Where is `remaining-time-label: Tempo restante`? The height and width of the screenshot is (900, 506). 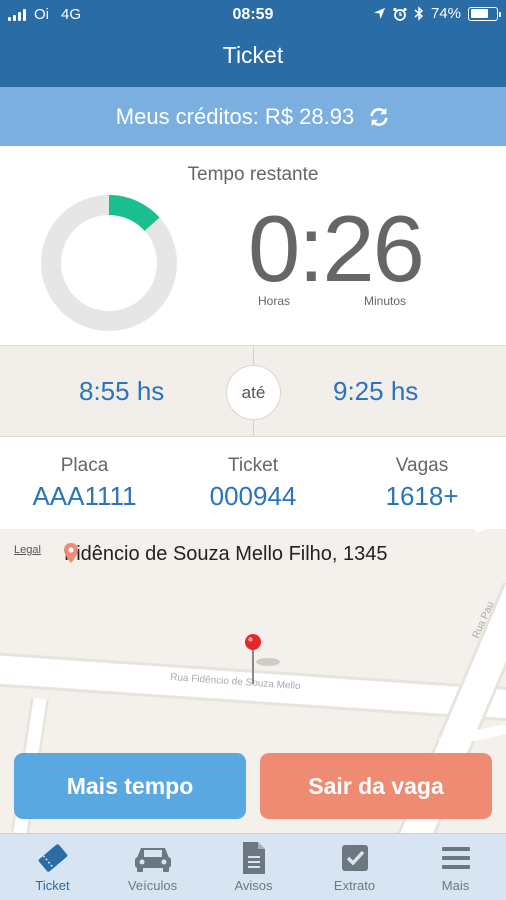
remaining-time-label: Tempo restante is located at coordinates (253, 174).